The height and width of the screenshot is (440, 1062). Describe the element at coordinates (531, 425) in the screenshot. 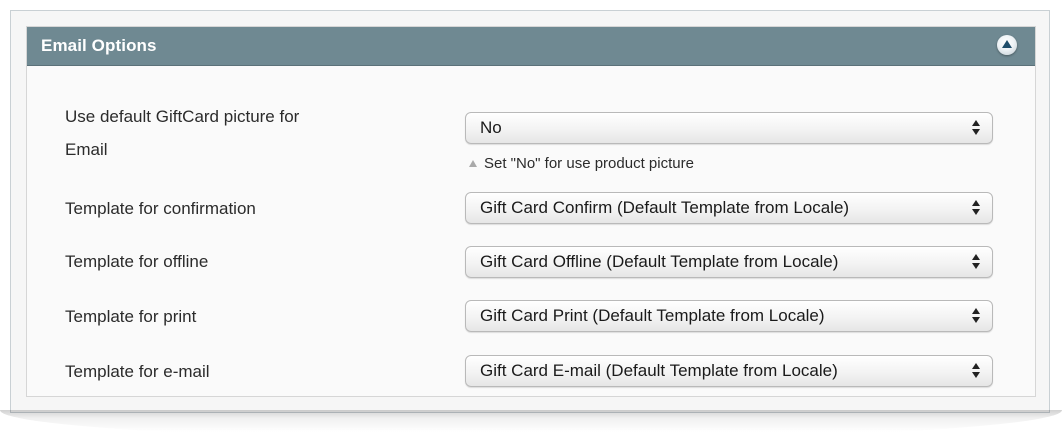

I see `page-shadow` at that location.